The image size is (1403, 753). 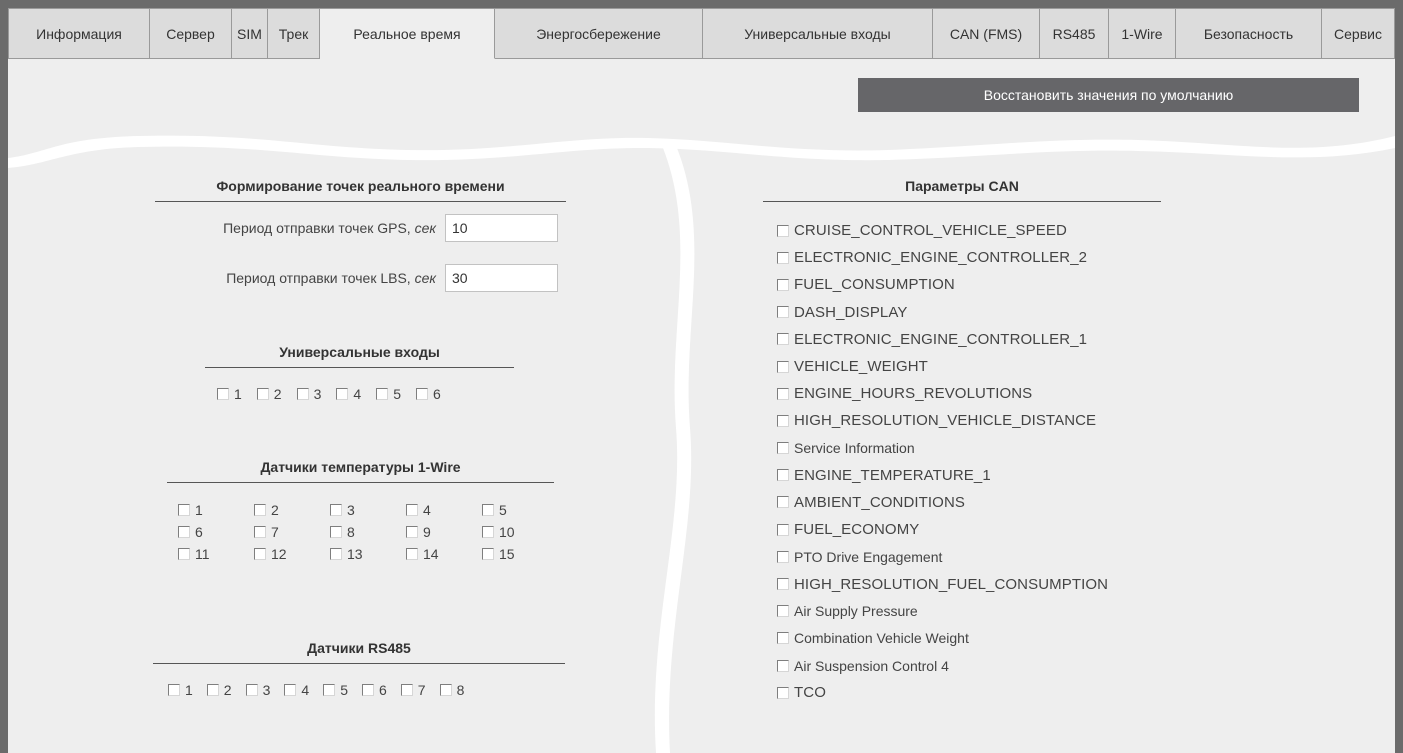 What do you see at coordinates (942, 230) in the screenshot?
I see `can-param-checkbox: CRUISE_CONTROL_VEHICLE_SPEED` at bounding box center [942, 230].